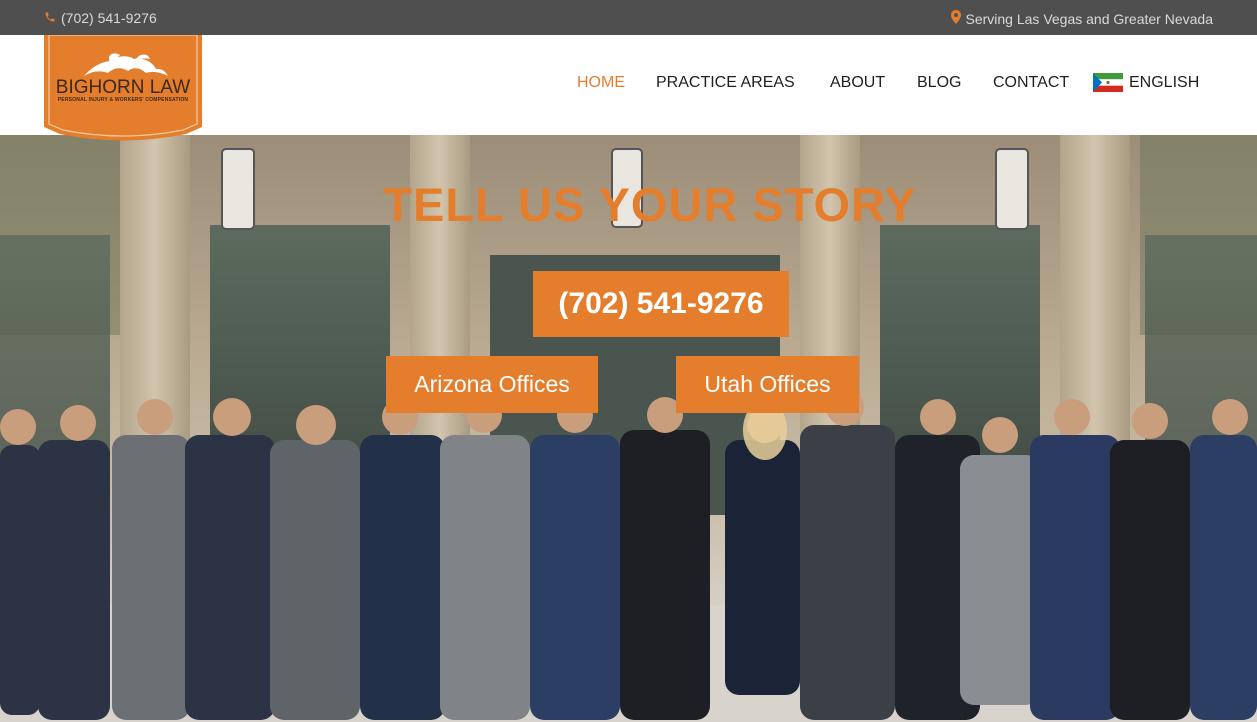 This screenshot has height=722, width=1257. Describe the element at coordinates (1108, 82) in the screenshot. I see `flag-icon` at that location.